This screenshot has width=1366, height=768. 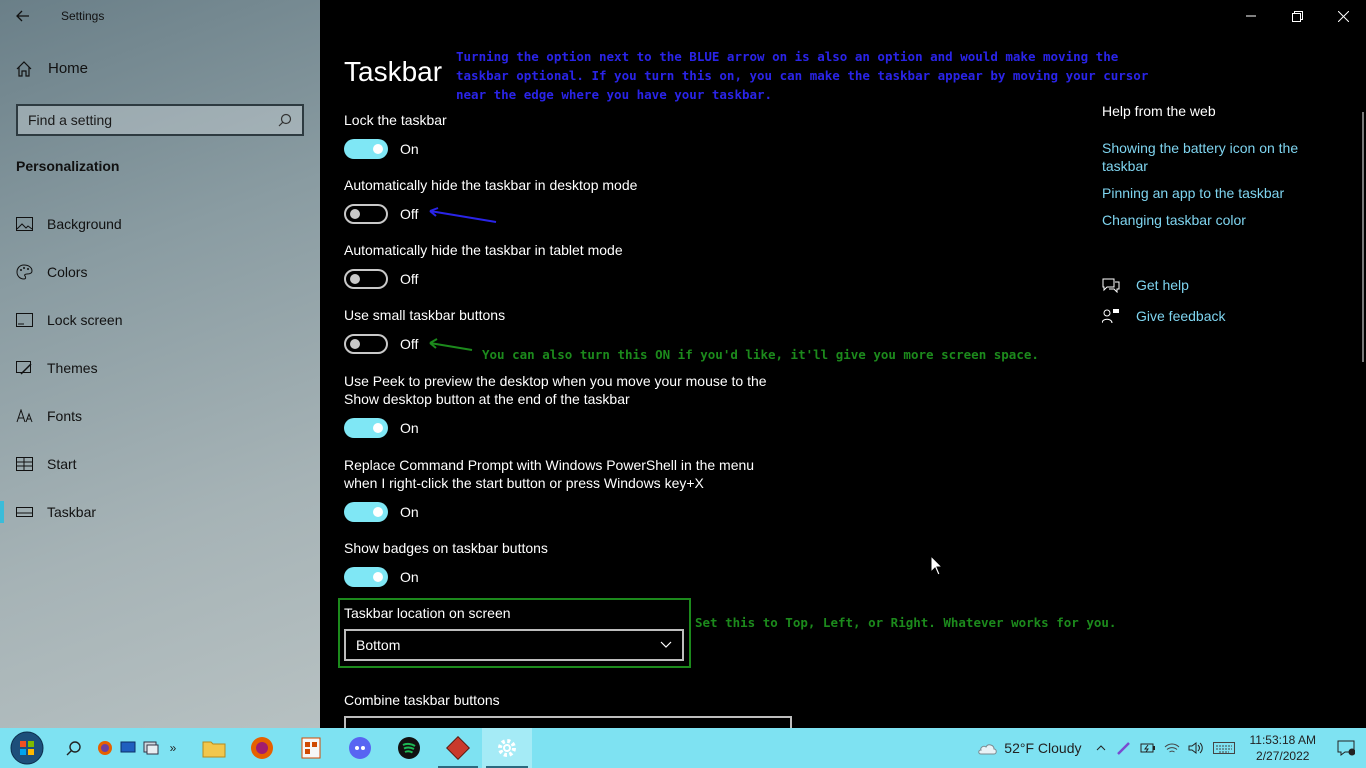 I want to click on autohide-desktop-setting: Off, so click(x=381, y=214).